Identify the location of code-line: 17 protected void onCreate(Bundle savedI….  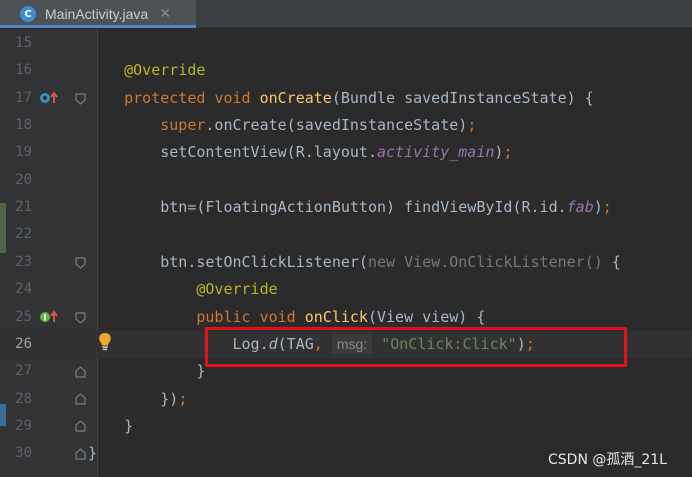
(346, 98).